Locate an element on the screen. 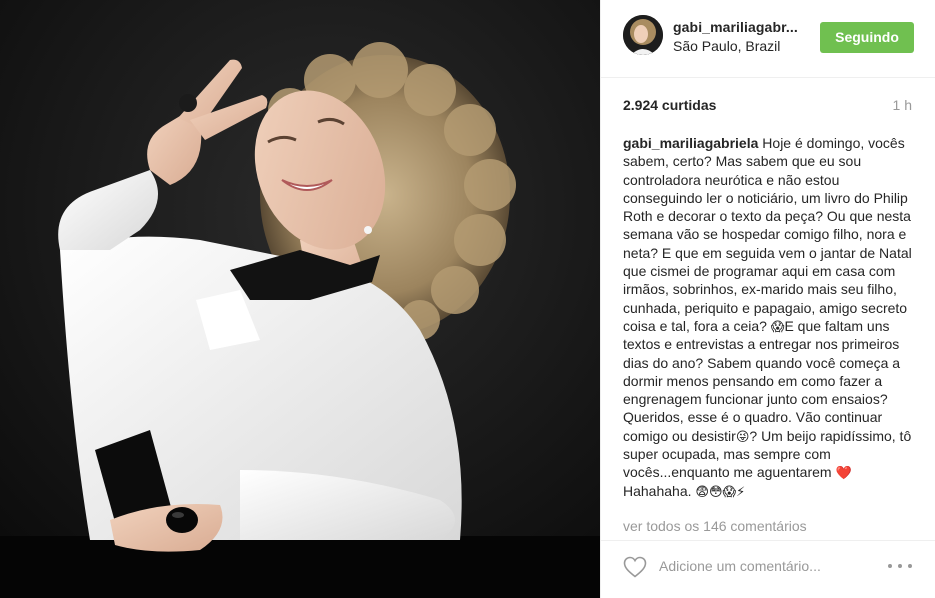 Image resolution: width=935 pixels, height=598 pixels. post-time: 1 h is located at coordinates (902, 105).